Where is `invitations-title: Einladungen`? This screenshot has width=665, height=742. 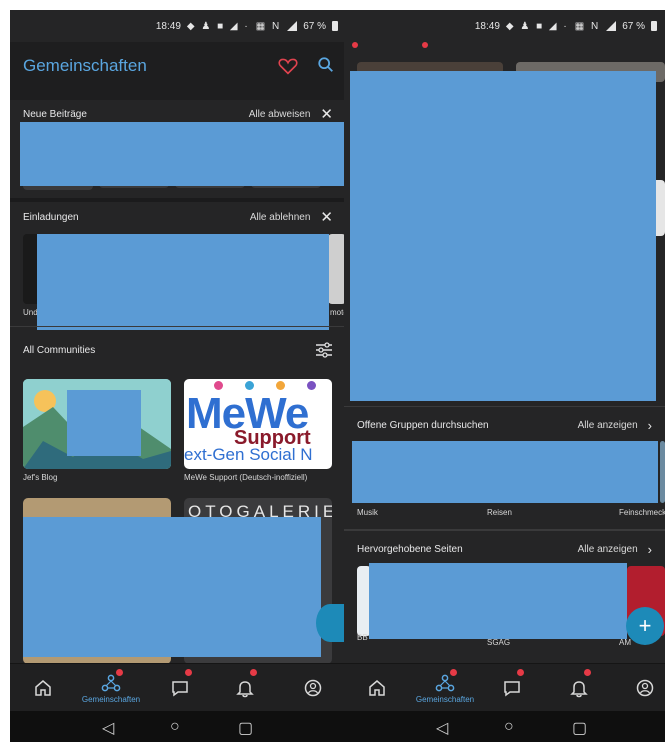 invitations-title: Einladungen is located at coordinates (51, 217).